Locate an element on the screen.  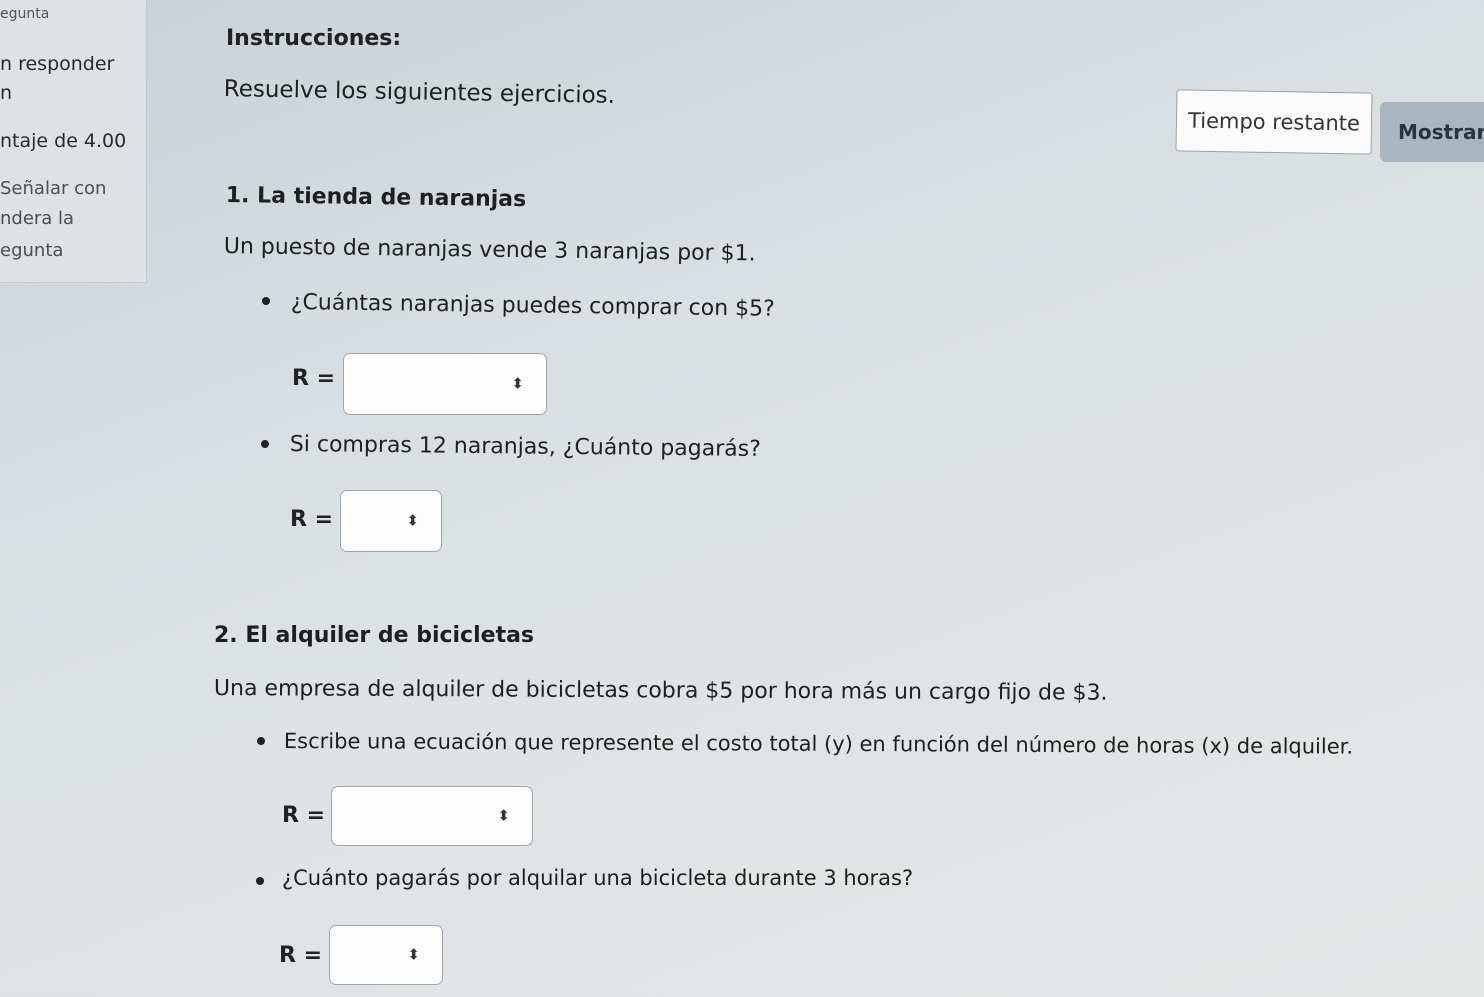
answer-select-1b: ⬍ is located at coordinates (391, 521).